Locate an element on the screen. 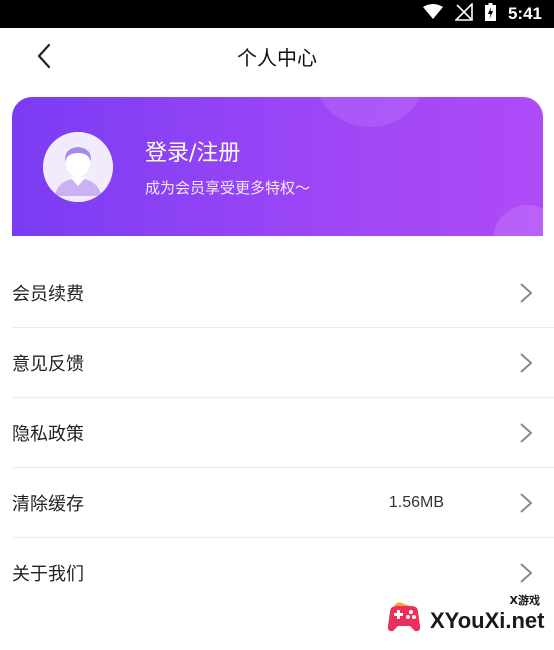  cache-size-value: 1.56MB is located at coordinates (416, 502).